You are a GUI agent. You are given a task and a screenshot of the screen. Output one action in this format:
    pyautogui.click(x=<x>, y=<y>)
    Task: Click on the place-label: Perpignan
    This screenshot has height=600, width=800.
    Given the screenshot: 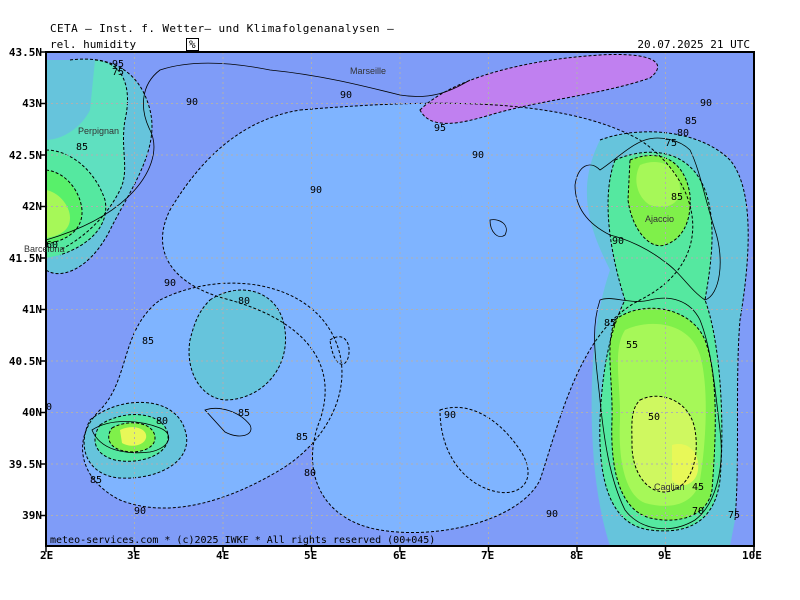 What is the action you would take?
    pyautogui.click(x=98, y=131)
    